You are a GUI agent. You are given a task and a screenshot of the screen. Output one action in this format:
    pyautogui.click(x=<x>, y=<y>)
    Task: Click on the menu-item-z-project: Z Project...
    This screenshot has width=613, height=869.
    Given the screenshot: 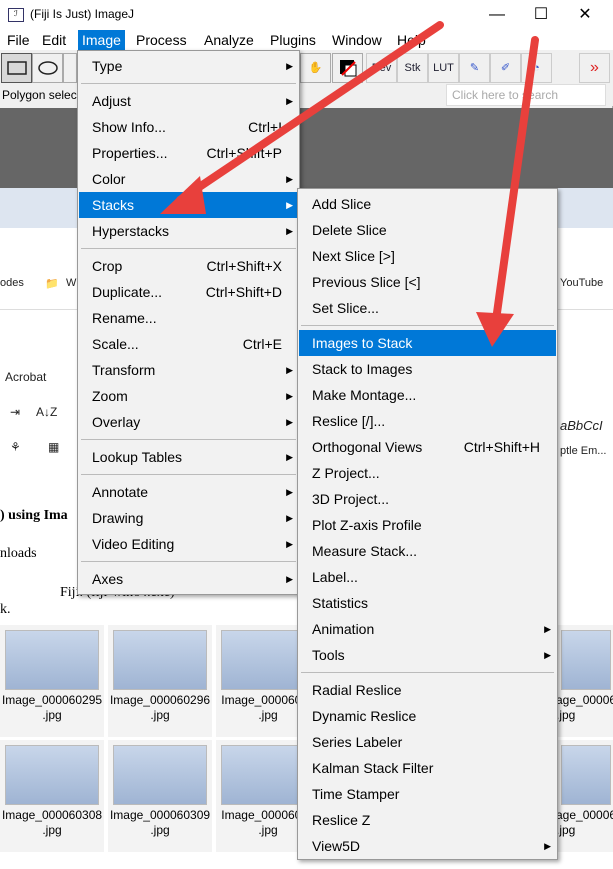 What is the action you would take?
    pyautogui.click(x=427, y=473)
    